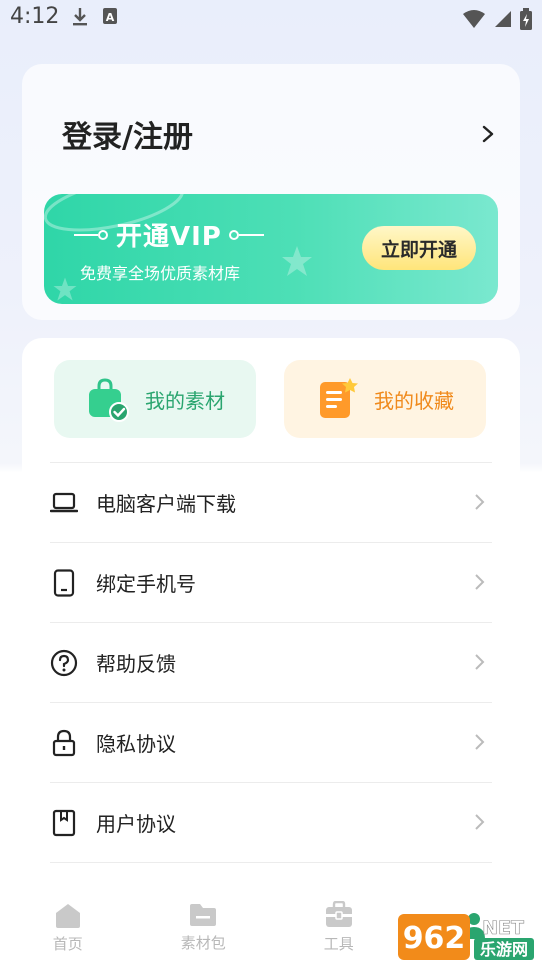 Image resolution: width=542 pixels, height=965 pixels. I want to click on star-deco-small-icon, so click(65, 289).